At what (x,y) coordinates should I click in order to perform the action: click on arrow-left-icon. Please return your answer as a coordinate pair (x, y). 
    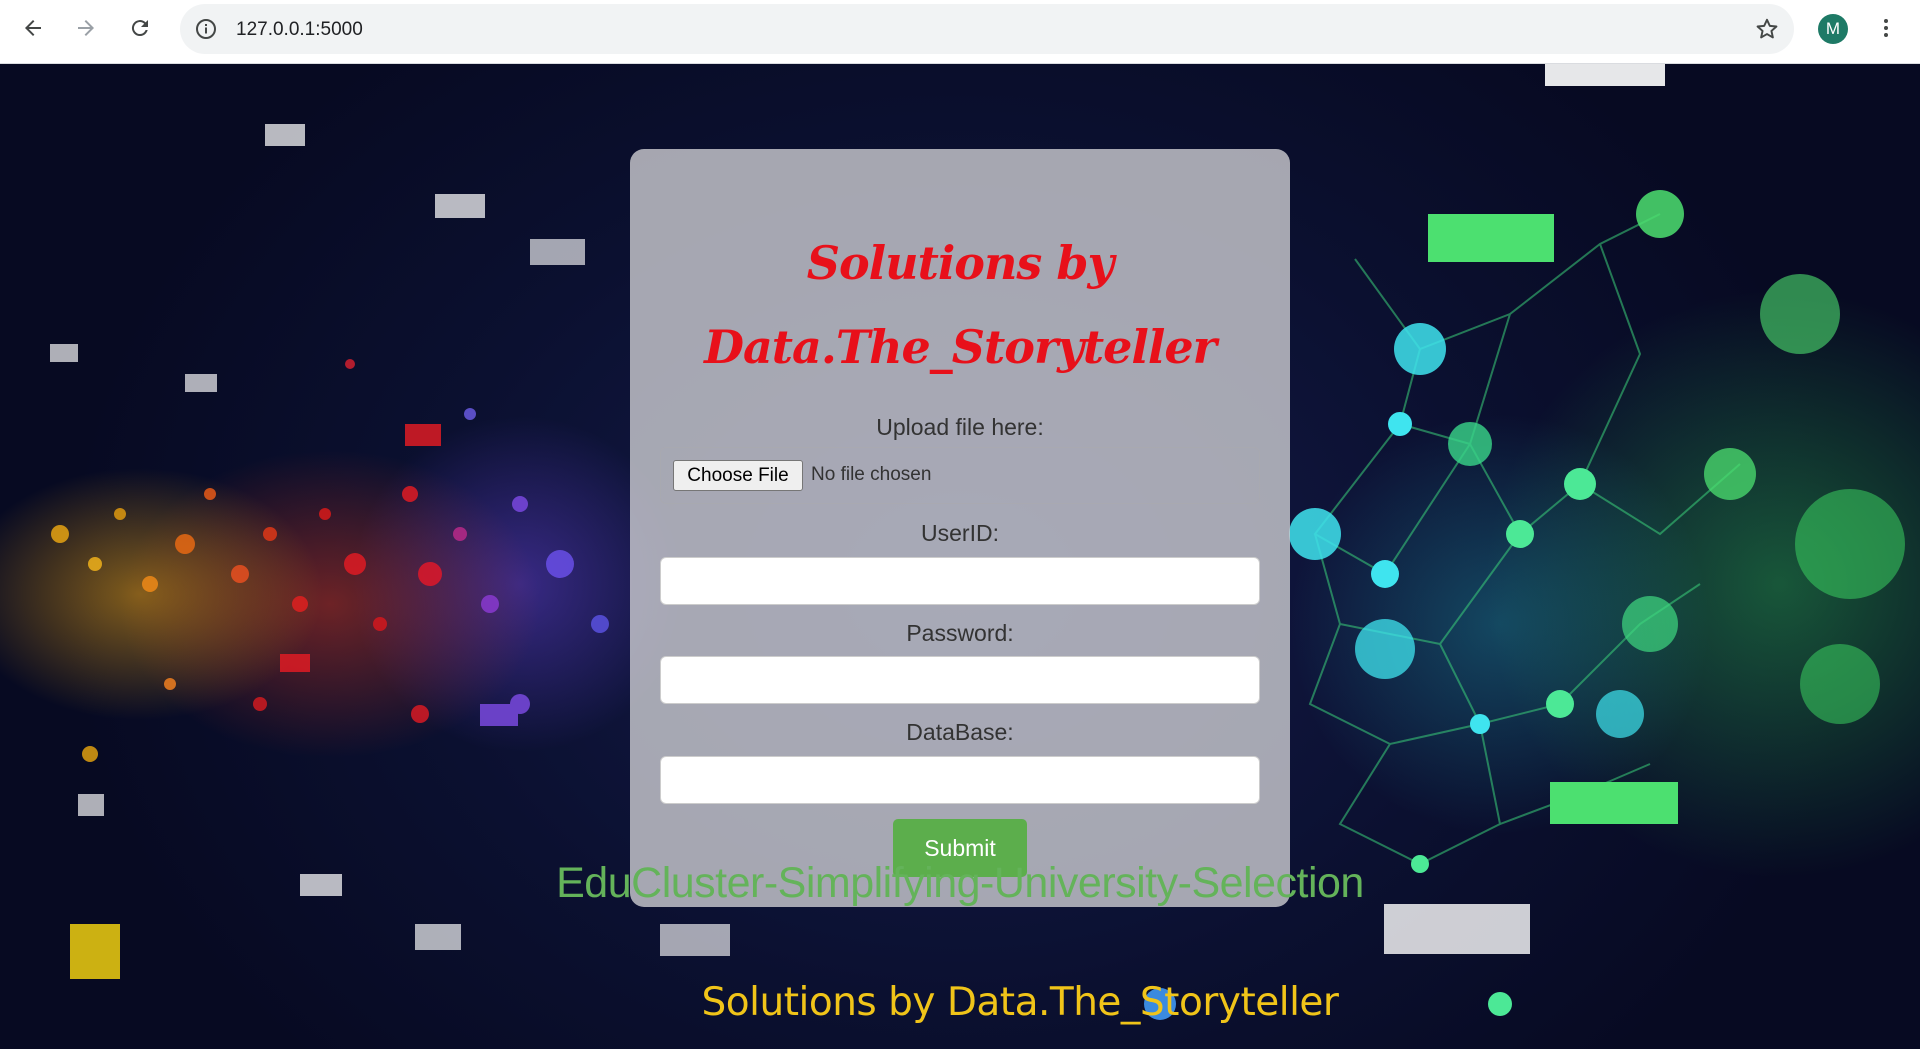
    Looking at the image, I should click on (33, 28).